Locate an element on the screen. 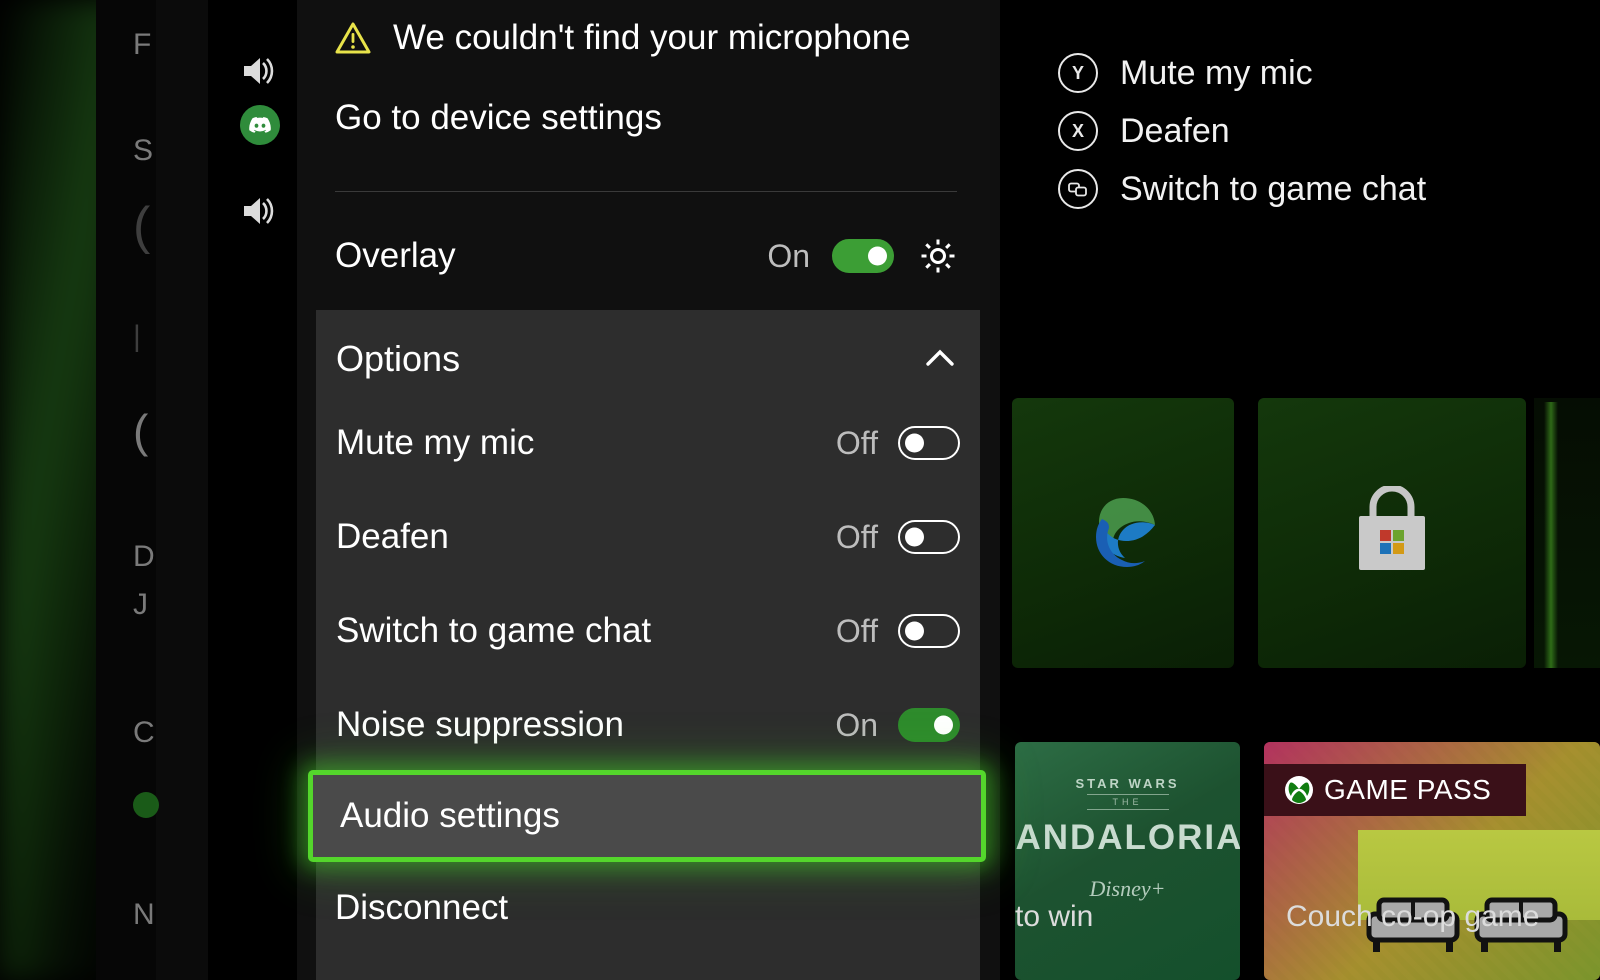  microphone-alert: We couldn't find your microphone is located at coordinates (623, 38).